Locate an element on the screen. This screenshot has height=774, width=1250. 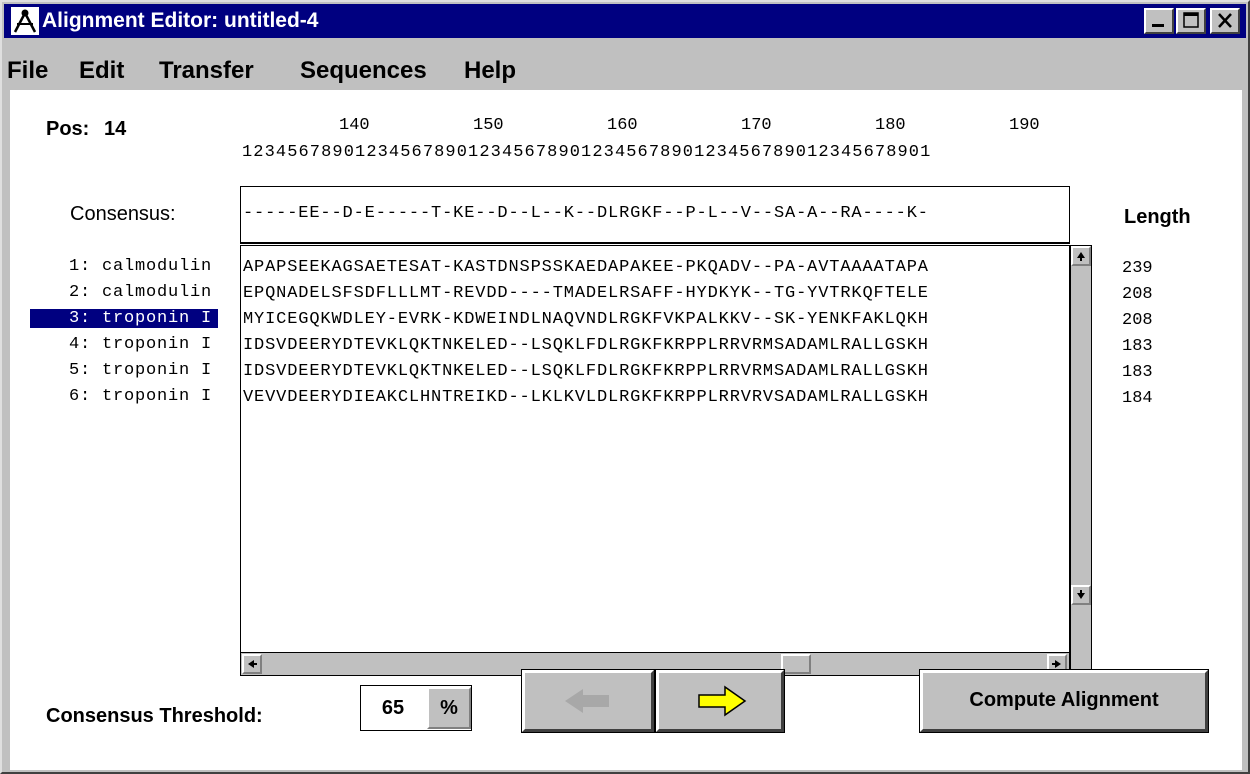
sequence-name: 5: troponin I is located at coordinates (140, 370).